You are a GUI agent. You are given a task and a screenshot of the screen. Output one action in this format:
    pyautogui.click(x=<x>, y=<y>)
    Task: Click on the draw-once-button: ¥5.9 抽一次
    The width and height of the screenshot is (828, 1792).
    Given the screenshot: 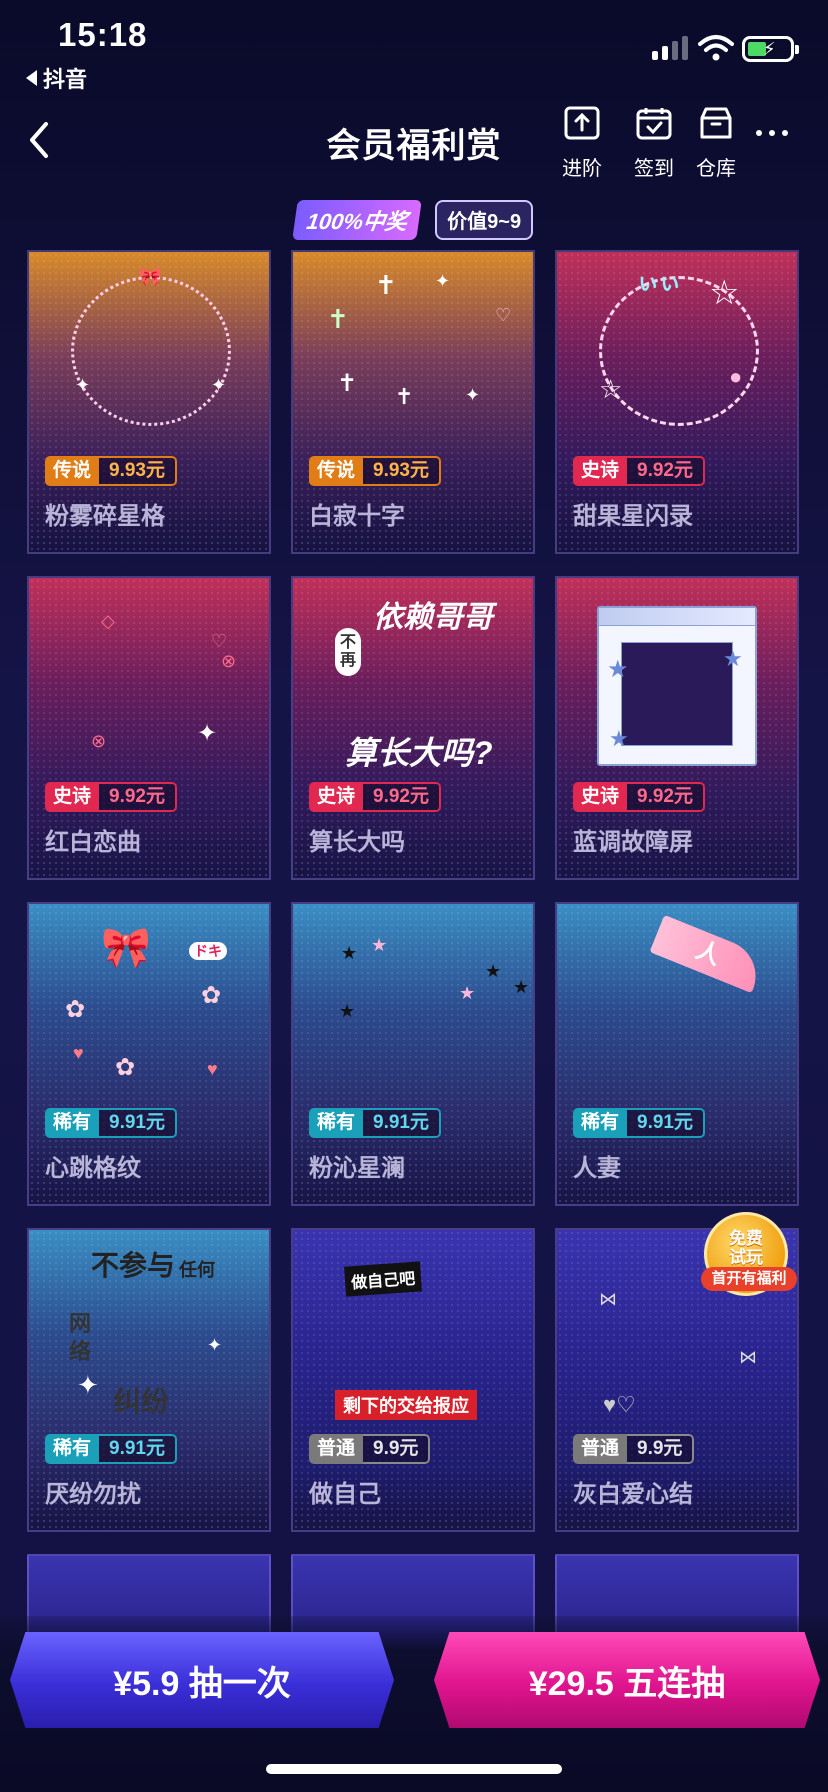 What is the action you would take?
    pyautogui.click(x=202, y=1680)
    